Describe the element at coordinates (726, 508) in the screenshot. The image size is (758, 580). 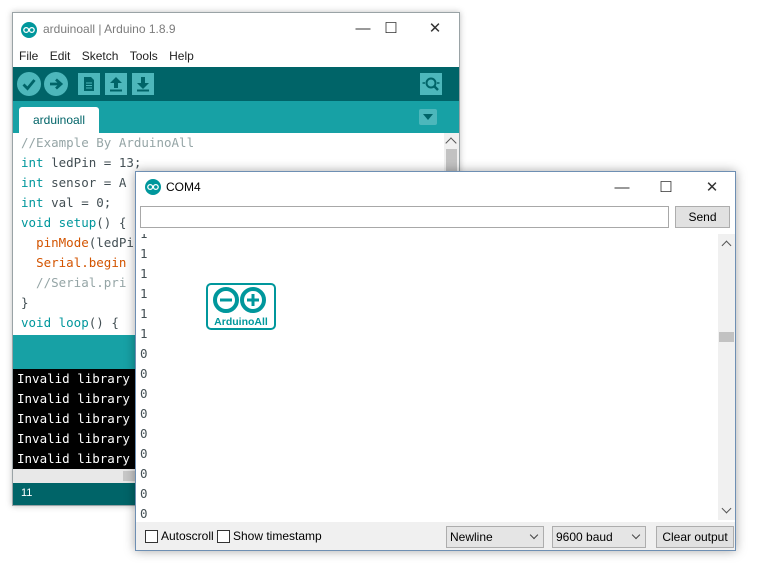
I see `scroll-down-arrow-icon` at that location.